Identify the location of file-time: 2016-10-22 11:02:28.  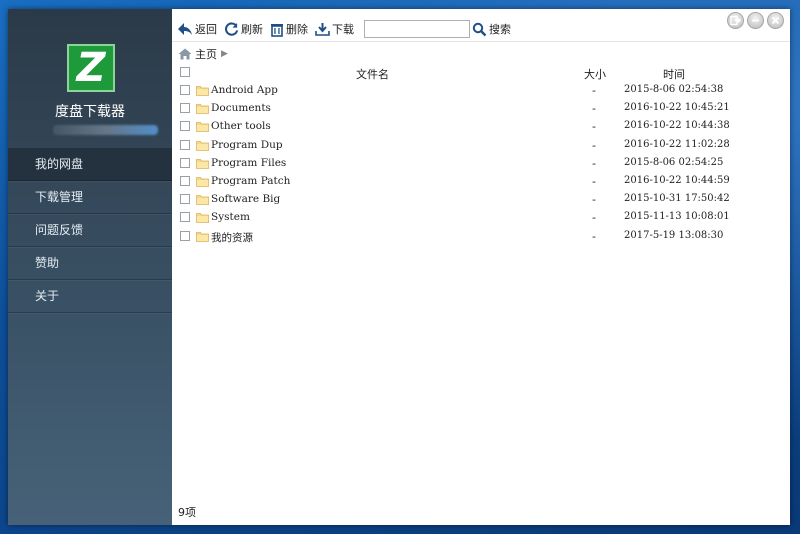
(677, 144).